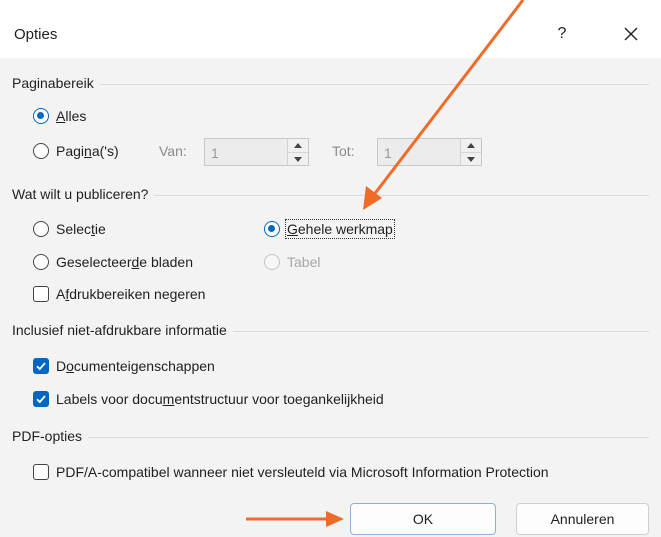 This screenshot has height=537, width=661. What do you see at coordinates (71, 116) in the screenshot?
I see `radio-all-label: Alles` at bounding box center [71, 116].